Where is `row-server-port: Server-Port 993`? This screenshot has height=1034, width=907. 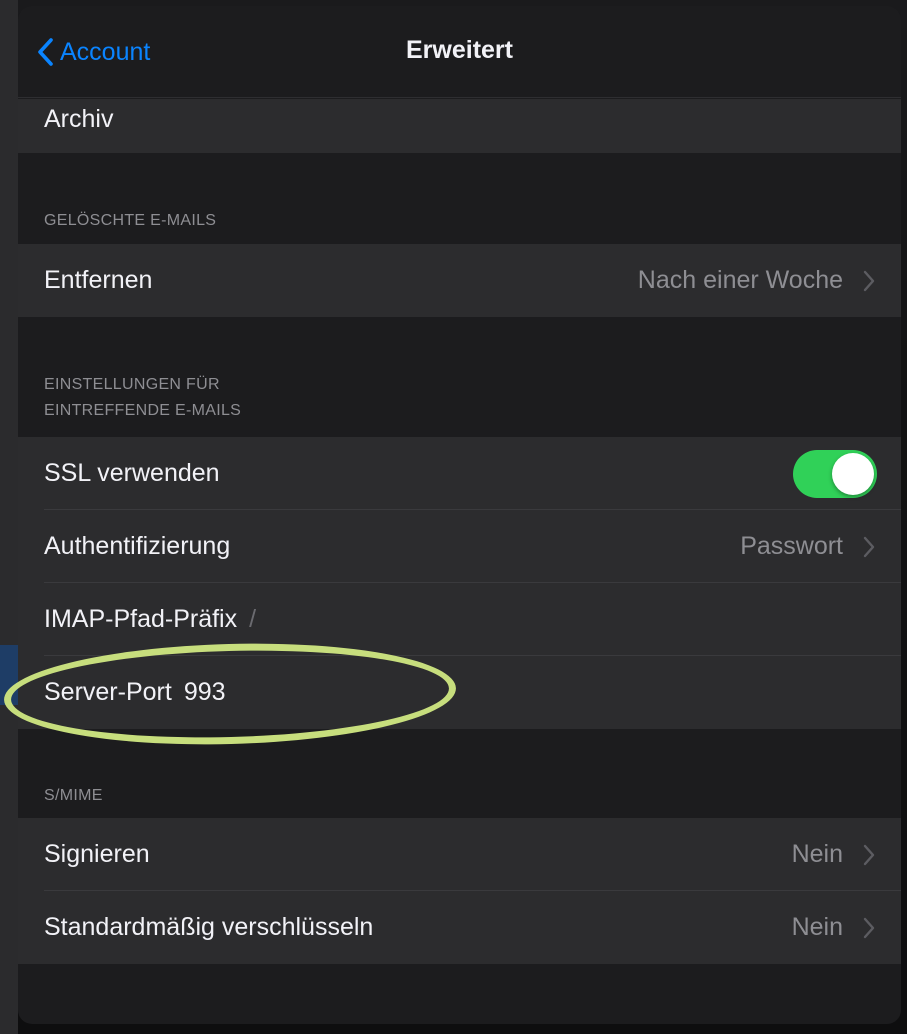 row-server-port: Server-Port 993 is located at coordinates (459, 692).